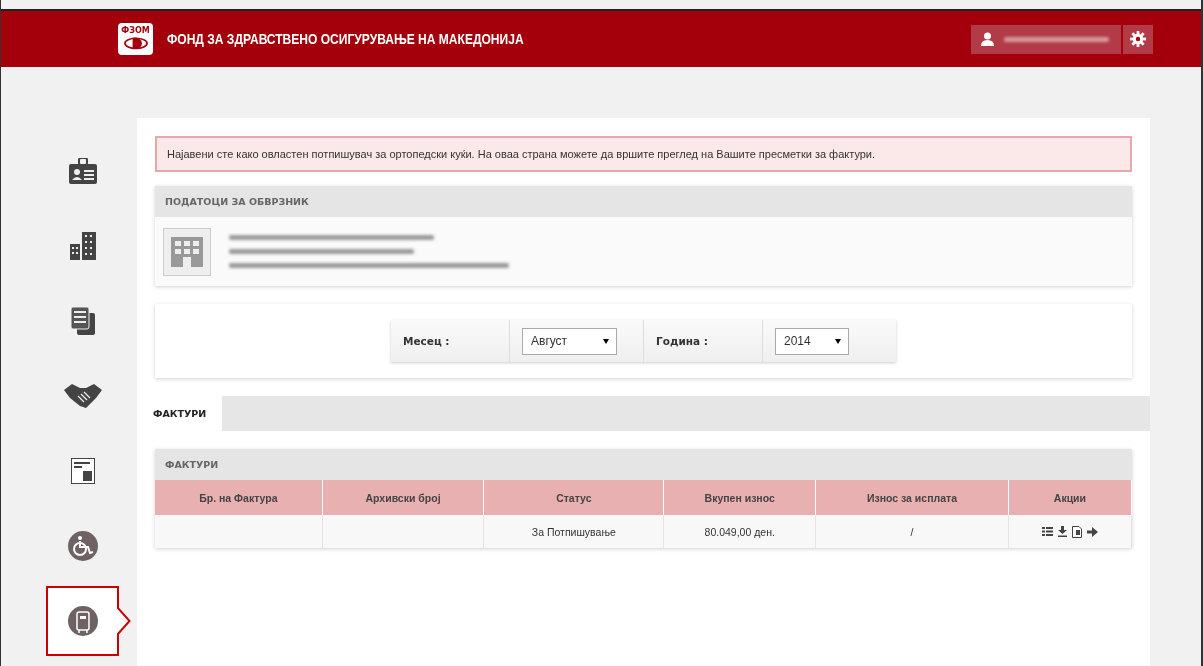  Describe the element at coordinates (1070, 497) in the screenshot. I see `column-header: Акции` at that location.